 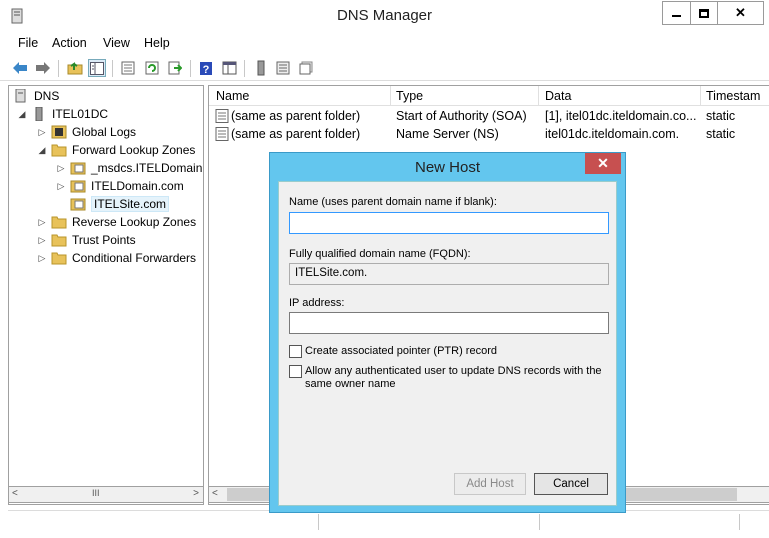 What do you see at coordinates (96, 493) in the screenshot?
I see `scroll-thumb: III` at bounding box center [96, 493].